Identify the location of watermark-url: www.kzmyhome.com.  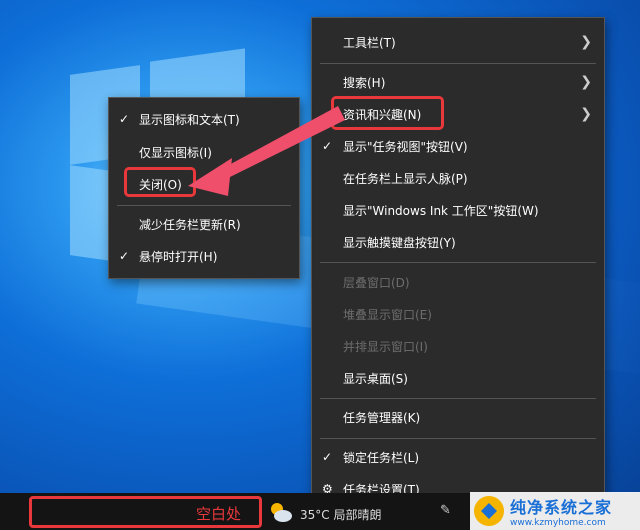
(558, 523).